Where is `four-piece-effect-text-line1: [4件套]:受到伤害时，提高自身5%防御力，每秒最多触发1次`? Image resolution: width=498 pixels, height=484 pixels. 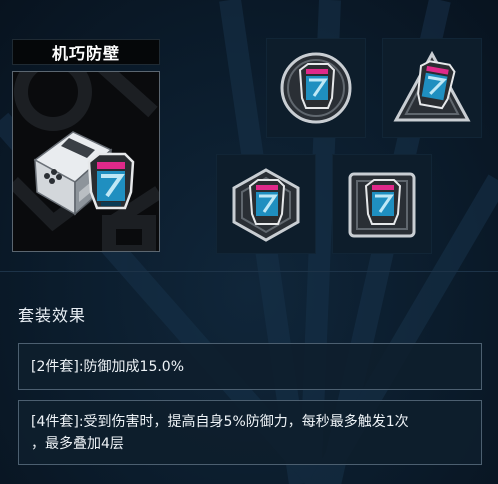
four-piece-effect-text-line1: [4件套]:受到伤害时，提高自身5%防御力，每秒最多触发1次 is located at coordinates (220, 422).